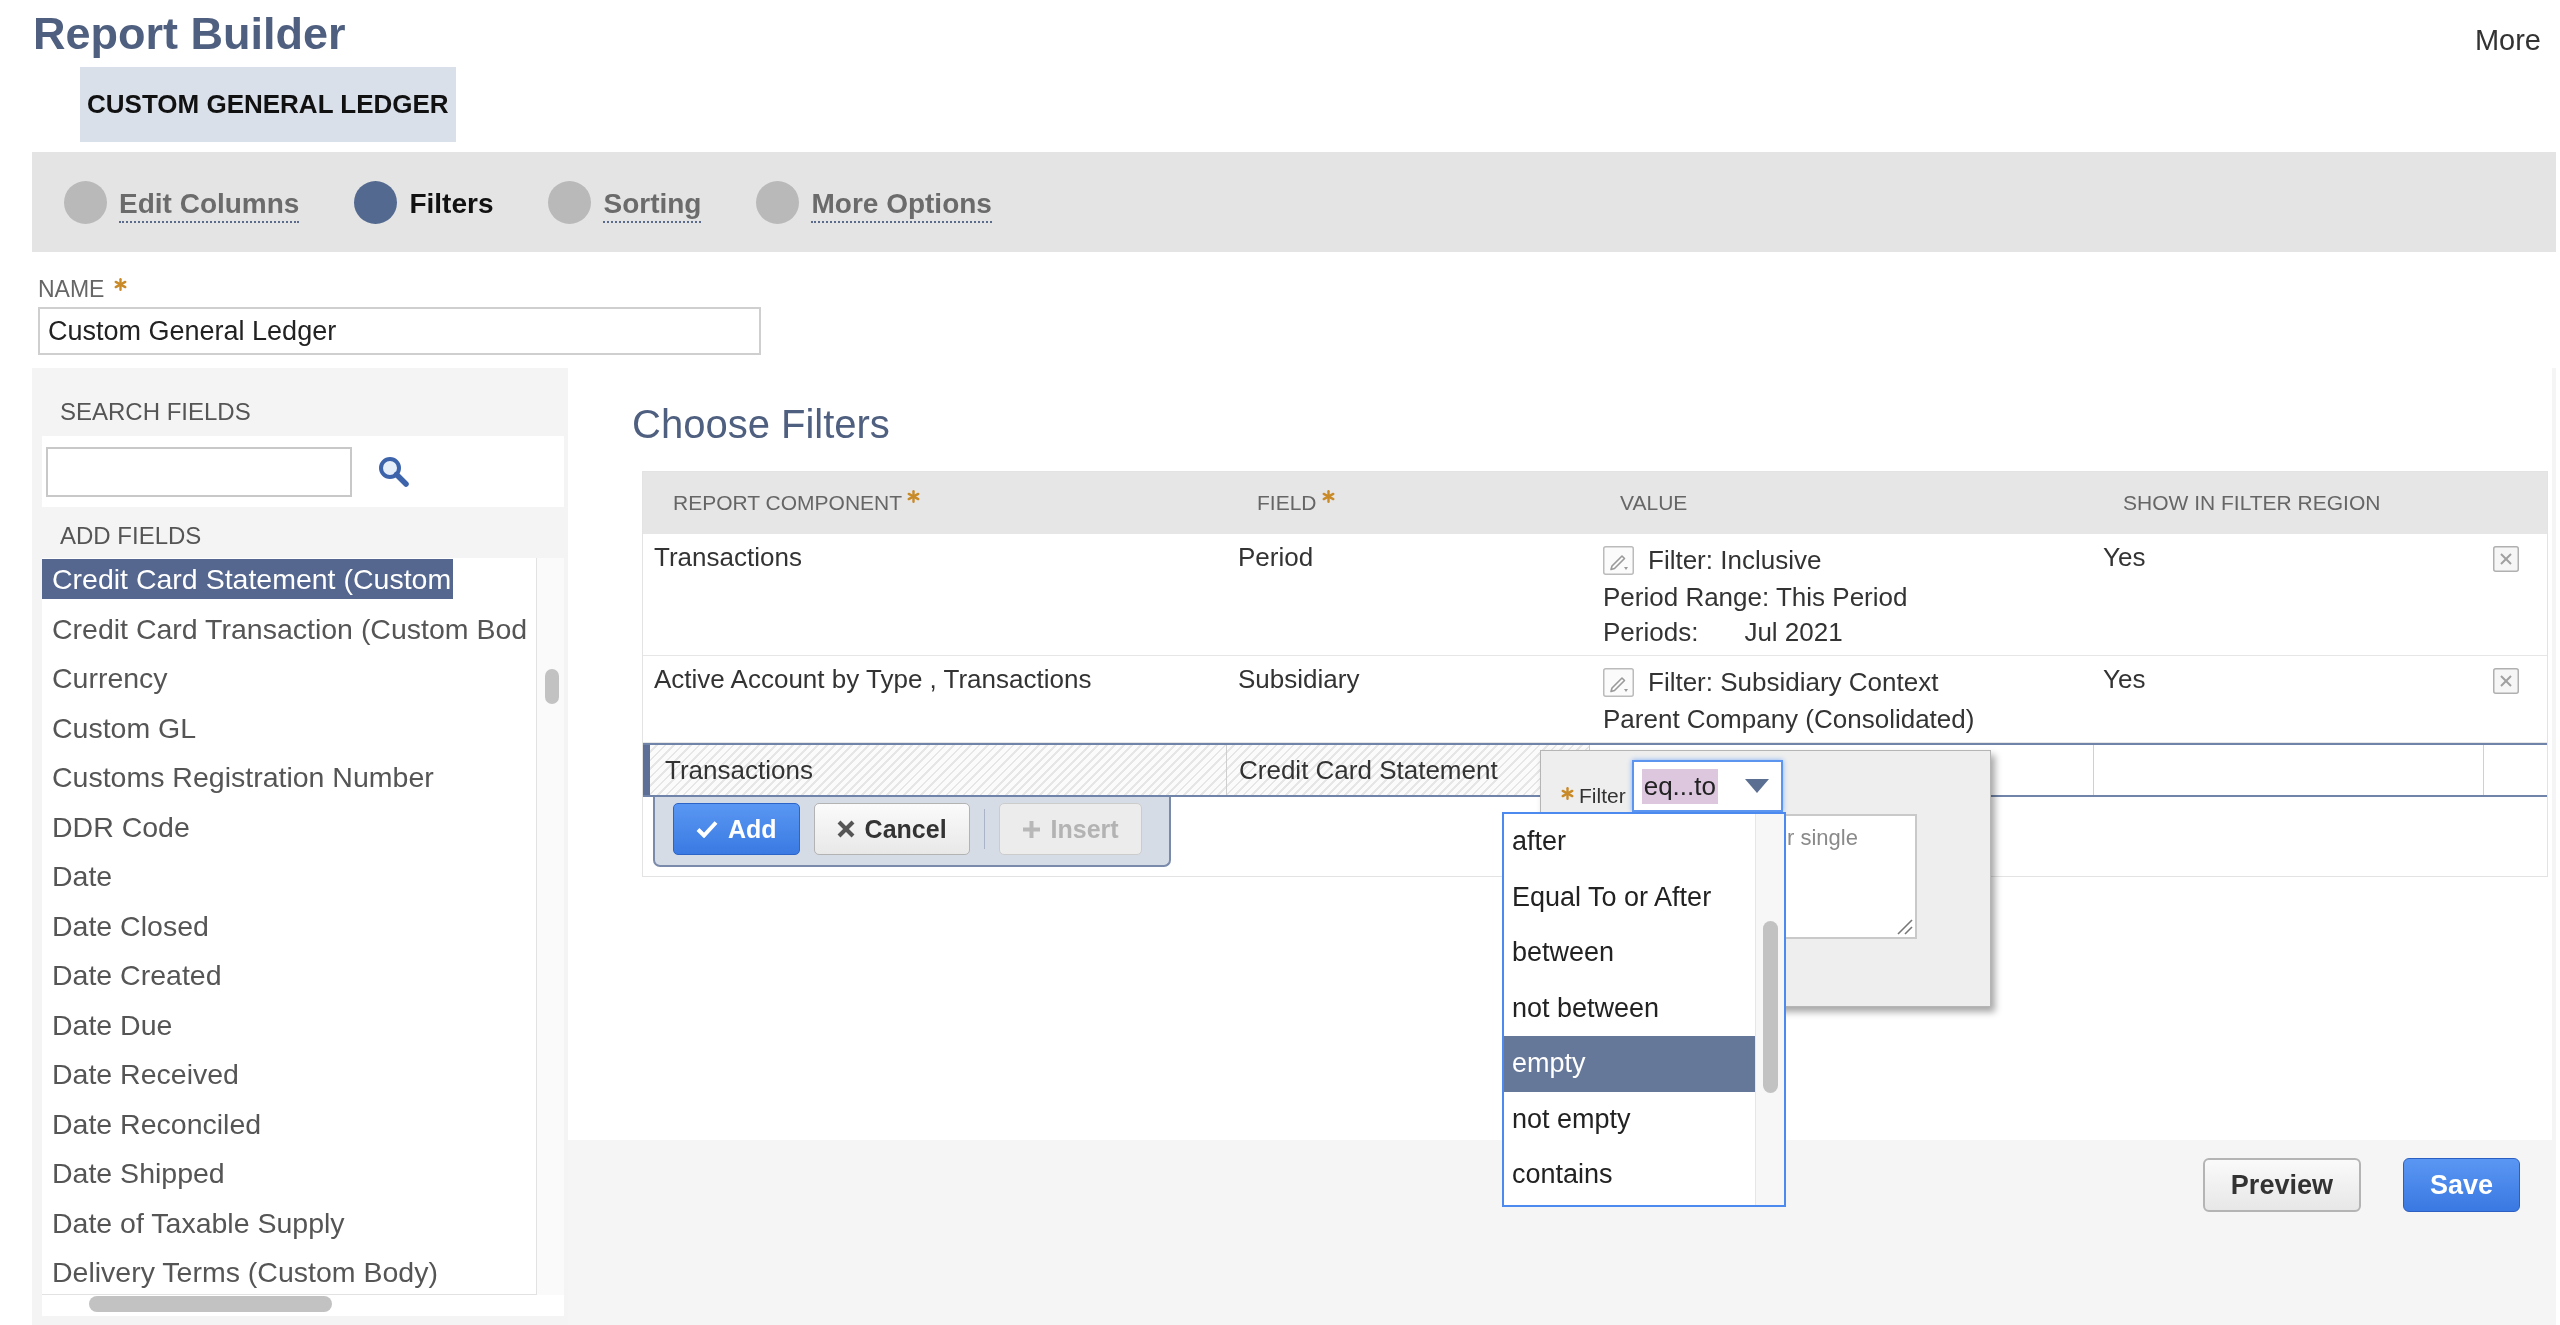 The image size is (2560, 1325). I want to click on column-header: FIELD, so click(1287, 503).